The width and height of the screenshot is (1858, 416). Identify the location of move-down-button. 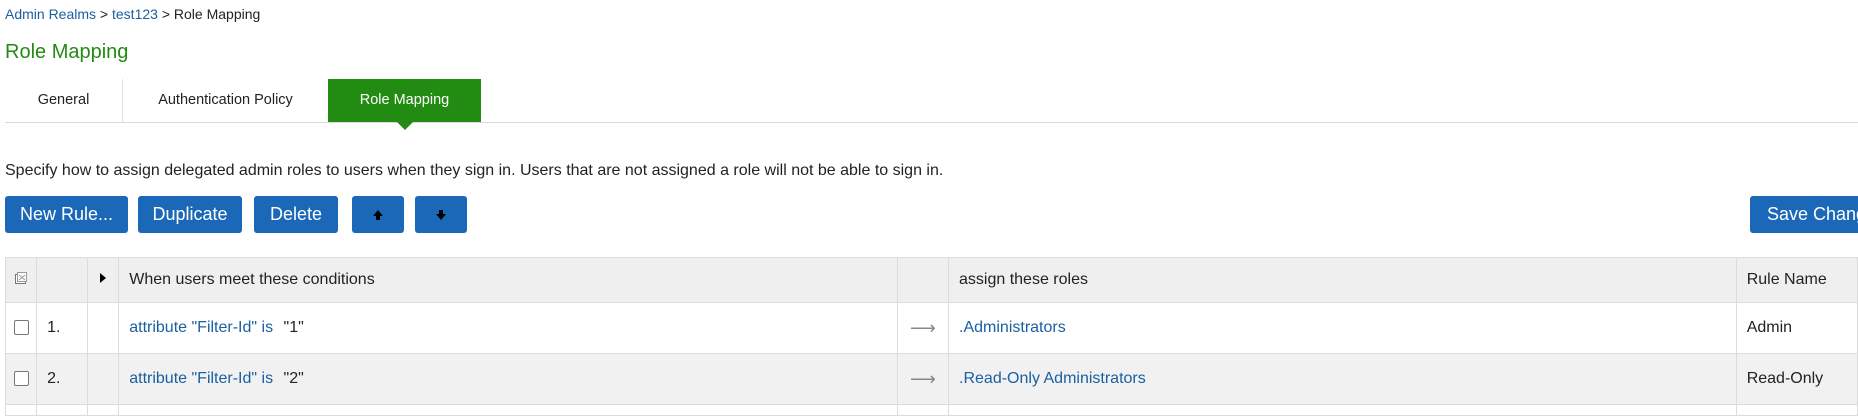
(441, 214).